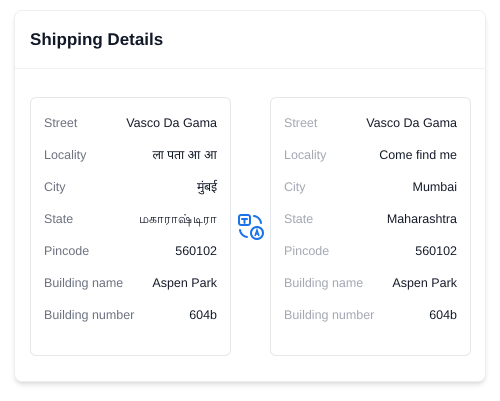 The width and height of the screenshot is (500, 401). I want to click on field-value: मुंबई, so click(207, 187).